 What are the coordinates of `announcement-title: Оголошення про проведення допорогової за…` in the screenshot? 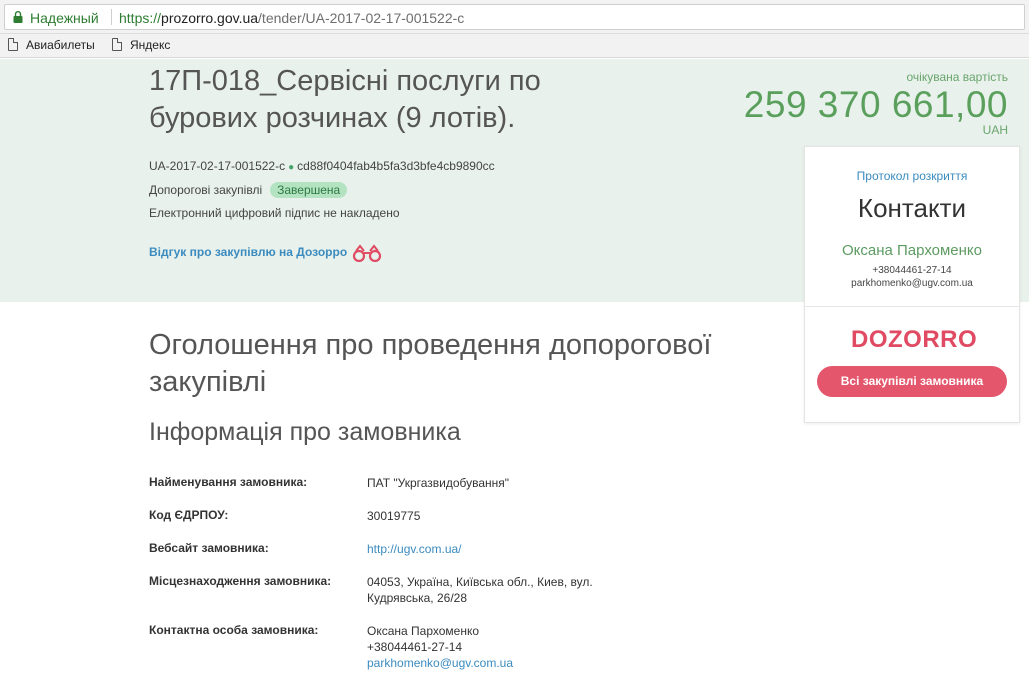 It's located at (430, 363).